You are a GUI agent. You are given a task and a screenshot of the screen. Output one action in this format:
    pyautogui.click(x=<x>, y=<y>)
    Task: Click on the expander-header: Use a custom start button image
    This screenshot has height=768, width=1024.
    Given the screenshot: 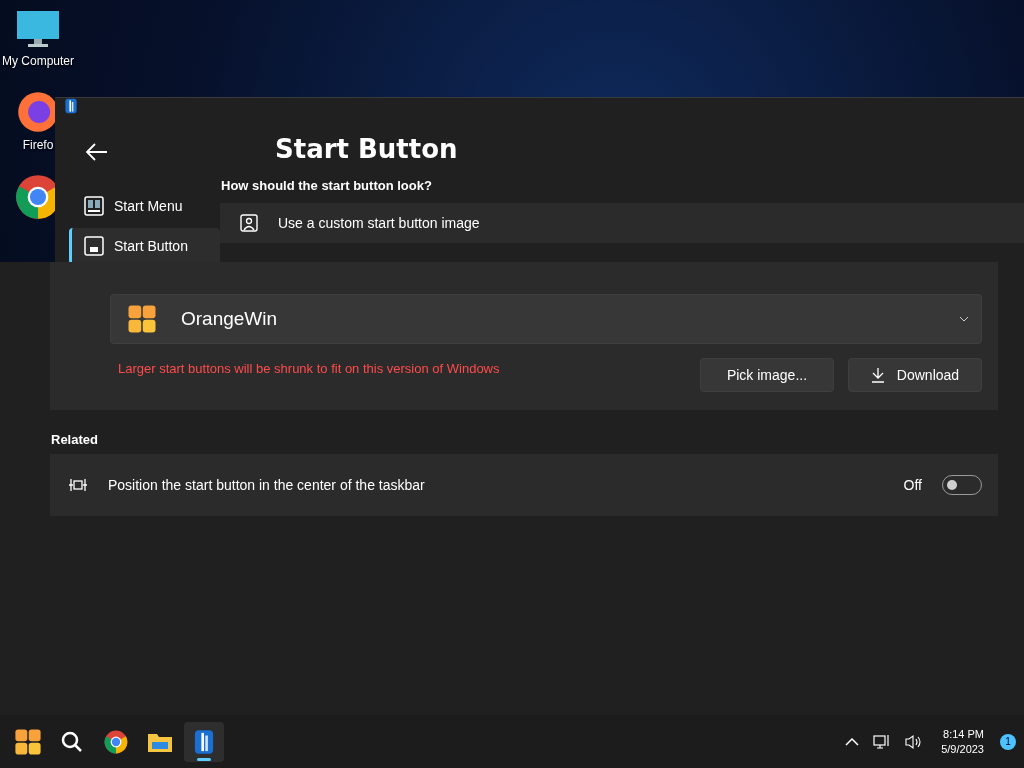 What is the action you would take?
    pyautogui.click(x=622, y=223)
    